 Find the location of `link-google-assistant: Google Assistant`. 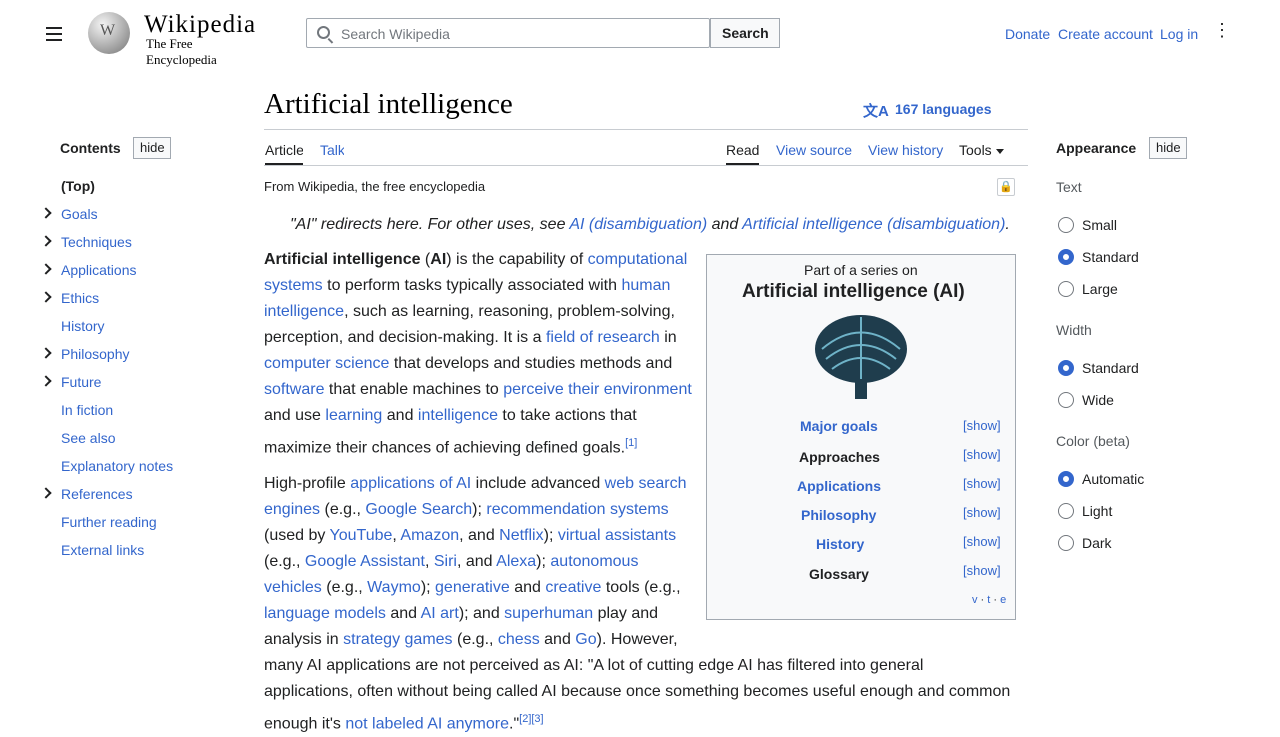

link-google-assistant: Google Assistant is located at coordinates (365, 561).